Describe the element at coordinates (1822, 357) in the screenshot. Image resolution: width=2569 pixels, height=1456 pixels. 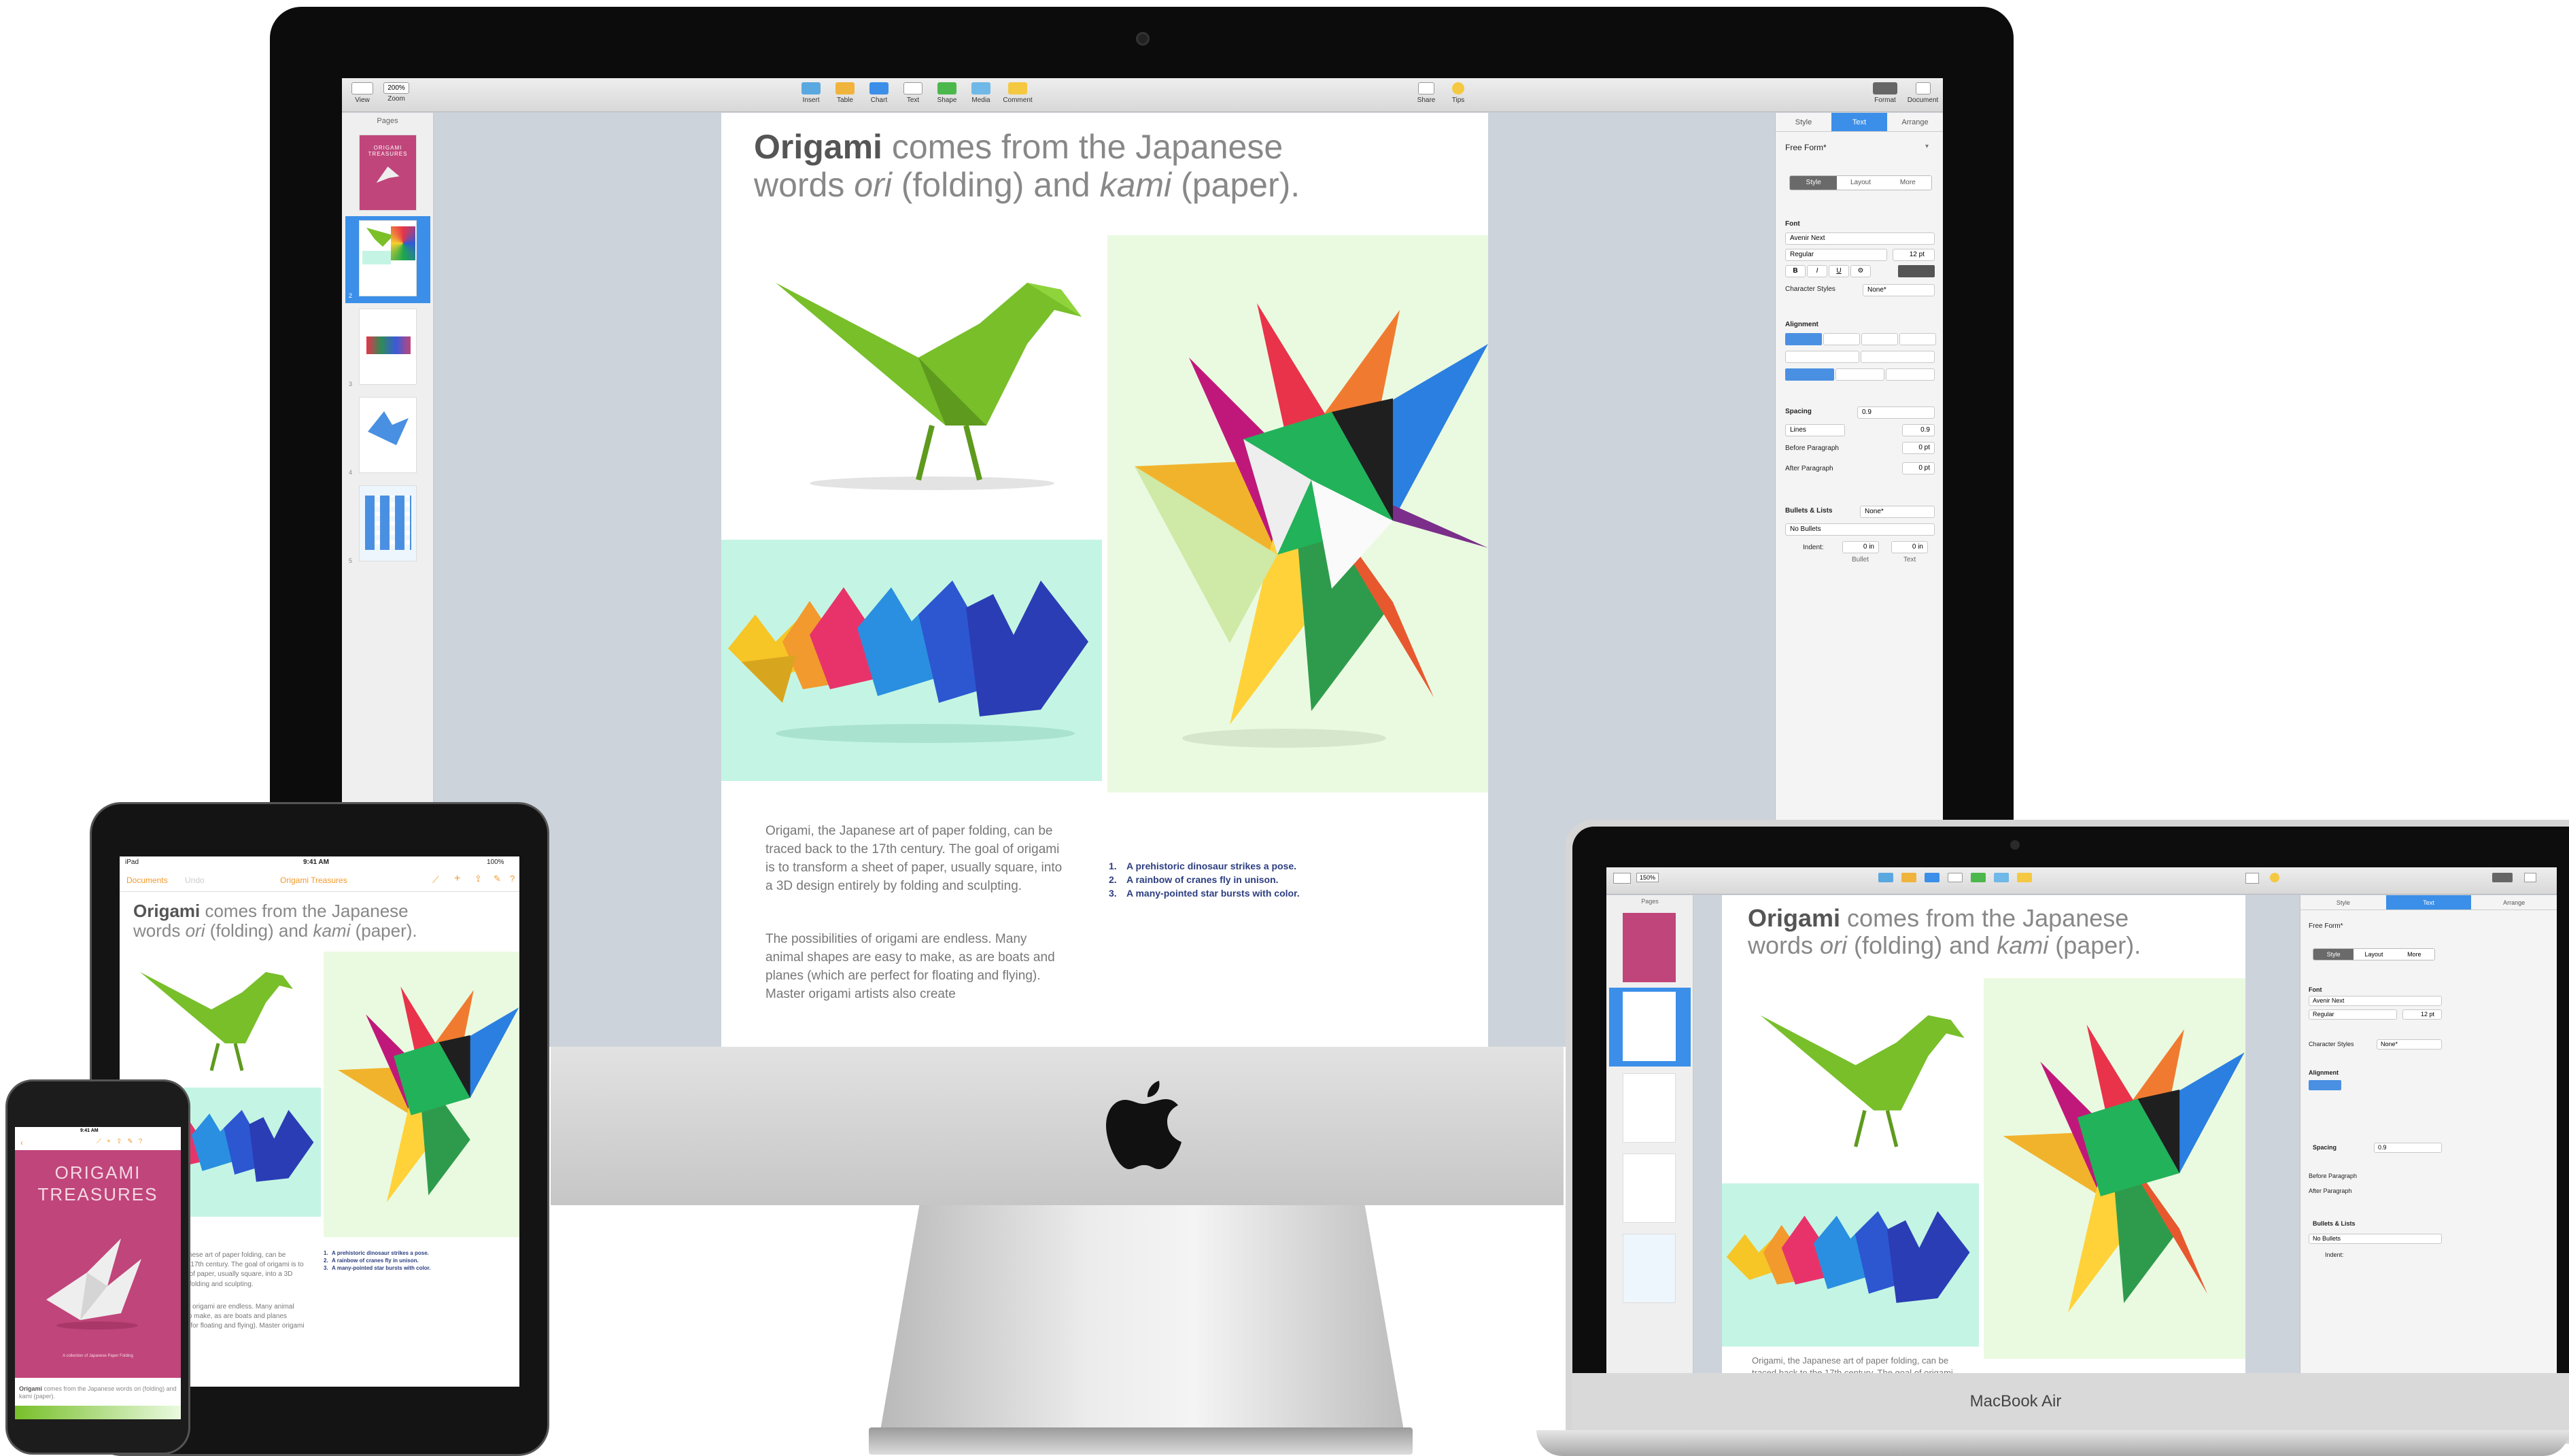
I see `decrease-indent-button` at that location.